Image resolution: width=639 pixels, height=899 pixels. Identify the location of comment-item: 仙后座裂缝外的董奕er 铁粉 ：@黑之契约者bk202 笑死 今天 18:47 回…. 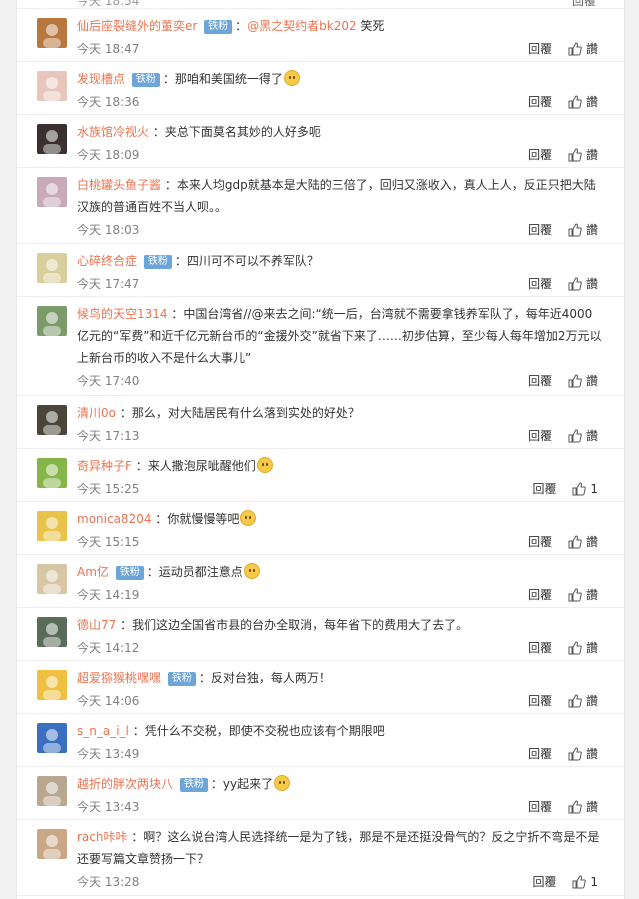
(320, 35).